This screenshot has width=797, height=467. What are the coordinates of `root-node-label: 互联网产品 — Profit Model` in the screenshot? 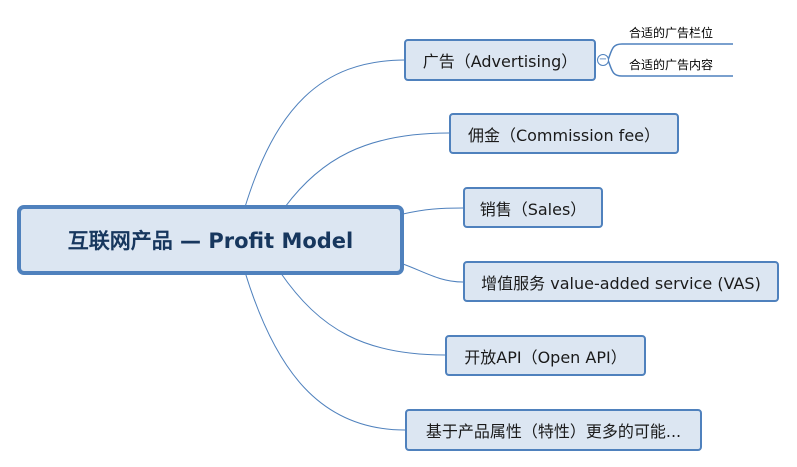 It's located at (210, 241).